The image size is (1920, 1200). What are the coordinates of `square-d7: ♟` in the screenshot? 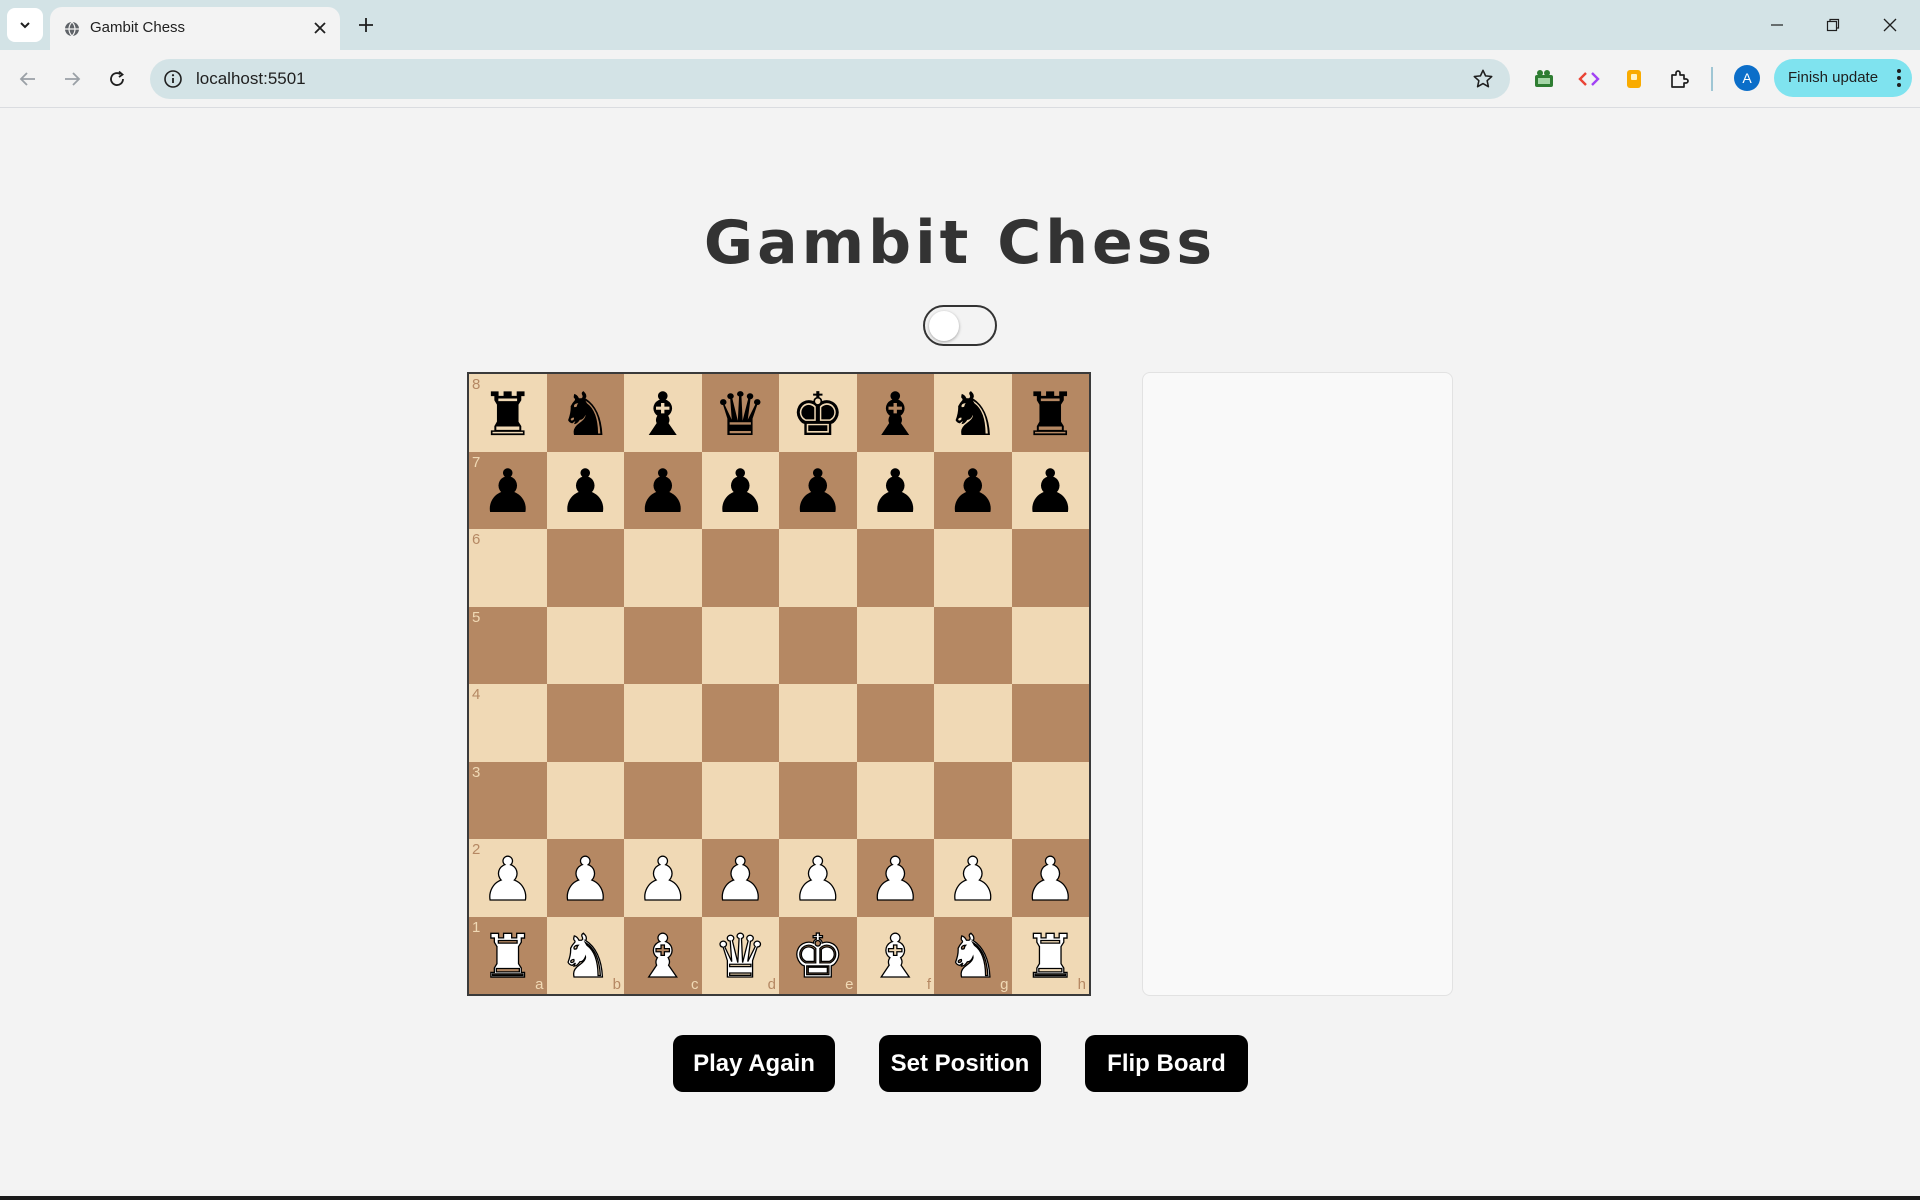 It's located at (740, 490).